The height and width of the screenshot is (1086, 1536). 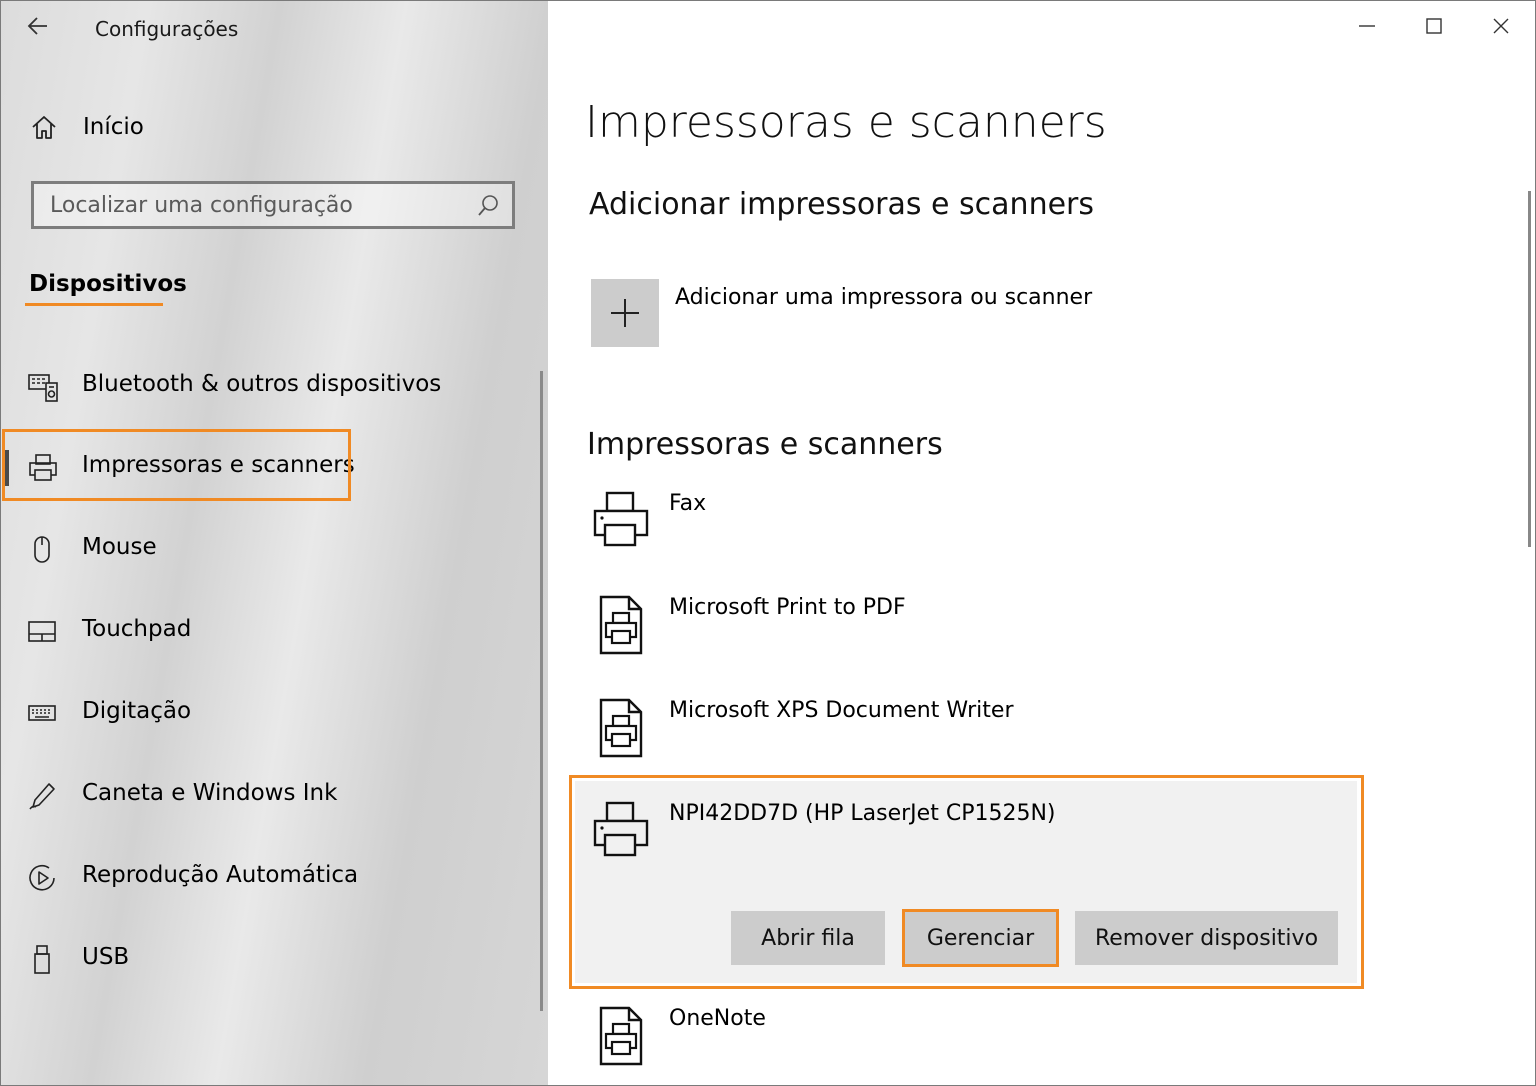 What do you see at coordinates (967, 536) in the screenshot?
I see `printer-item-fax: Fax` at bounding box center [967, 536].